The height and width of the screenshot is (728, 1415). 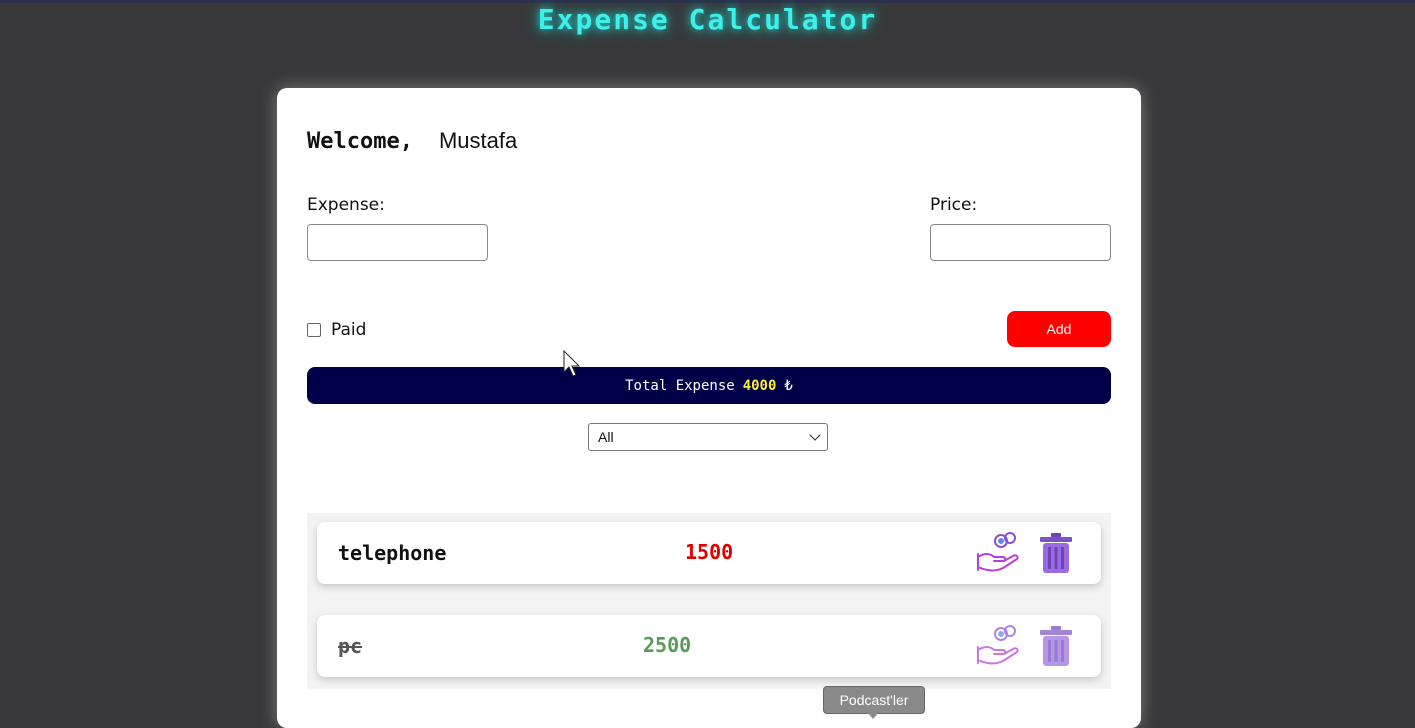 What do you see at coordinates (350, 646) in the screenshot?
I see `item-name: pc` at bounding box center [350, 646].